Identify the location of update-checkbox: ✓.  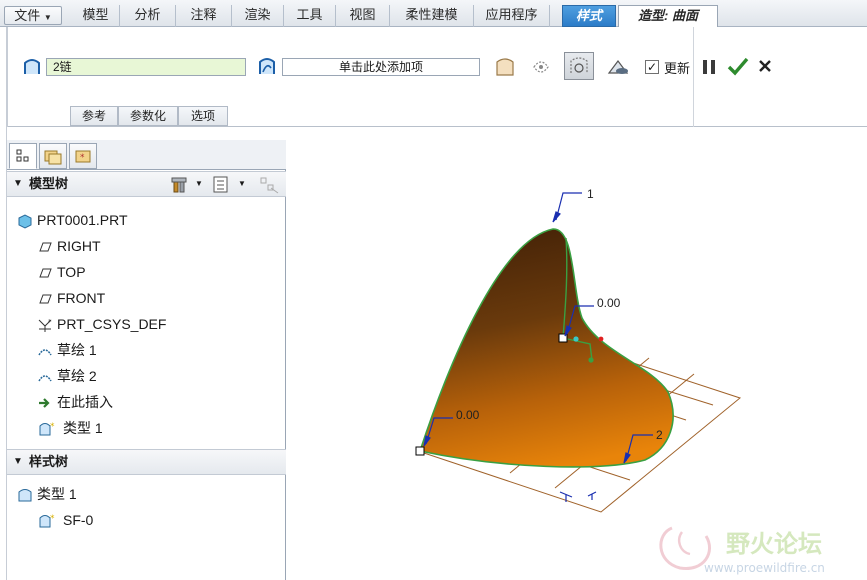
(652, 67).